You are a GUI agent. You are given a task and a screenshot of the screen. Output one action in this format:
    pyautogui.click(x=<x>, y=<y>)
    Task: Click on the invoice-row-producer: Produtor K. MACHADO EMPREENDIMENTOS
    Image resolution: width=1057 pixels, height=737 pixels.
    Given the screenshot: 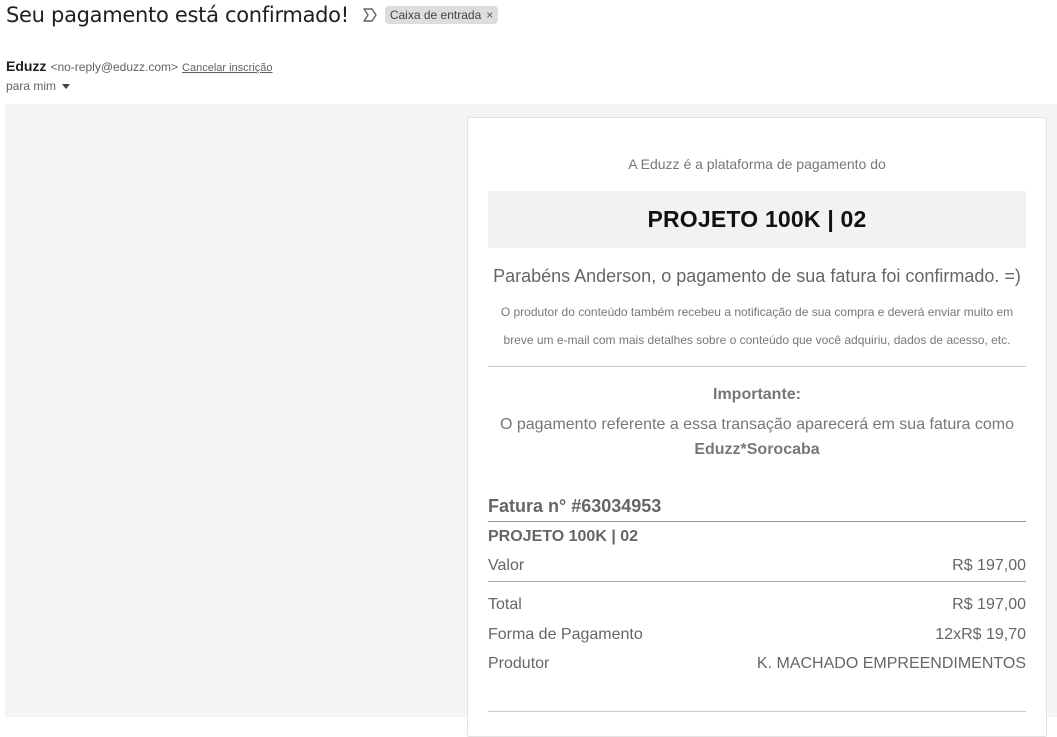 What is the action you would take?
    pyautogui.click(x=757, y=664)
    